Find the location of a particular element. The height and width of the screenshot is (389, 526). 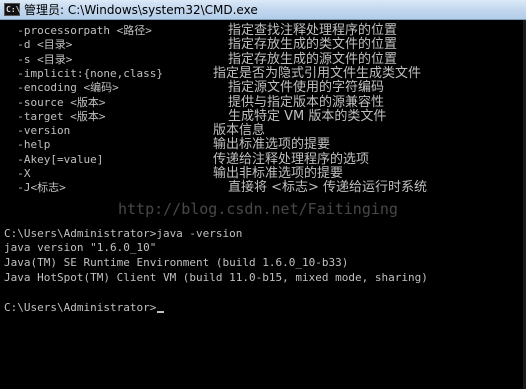

option-description: 指定存放生成的源文件的位置 is located at coordinates (313, 59).